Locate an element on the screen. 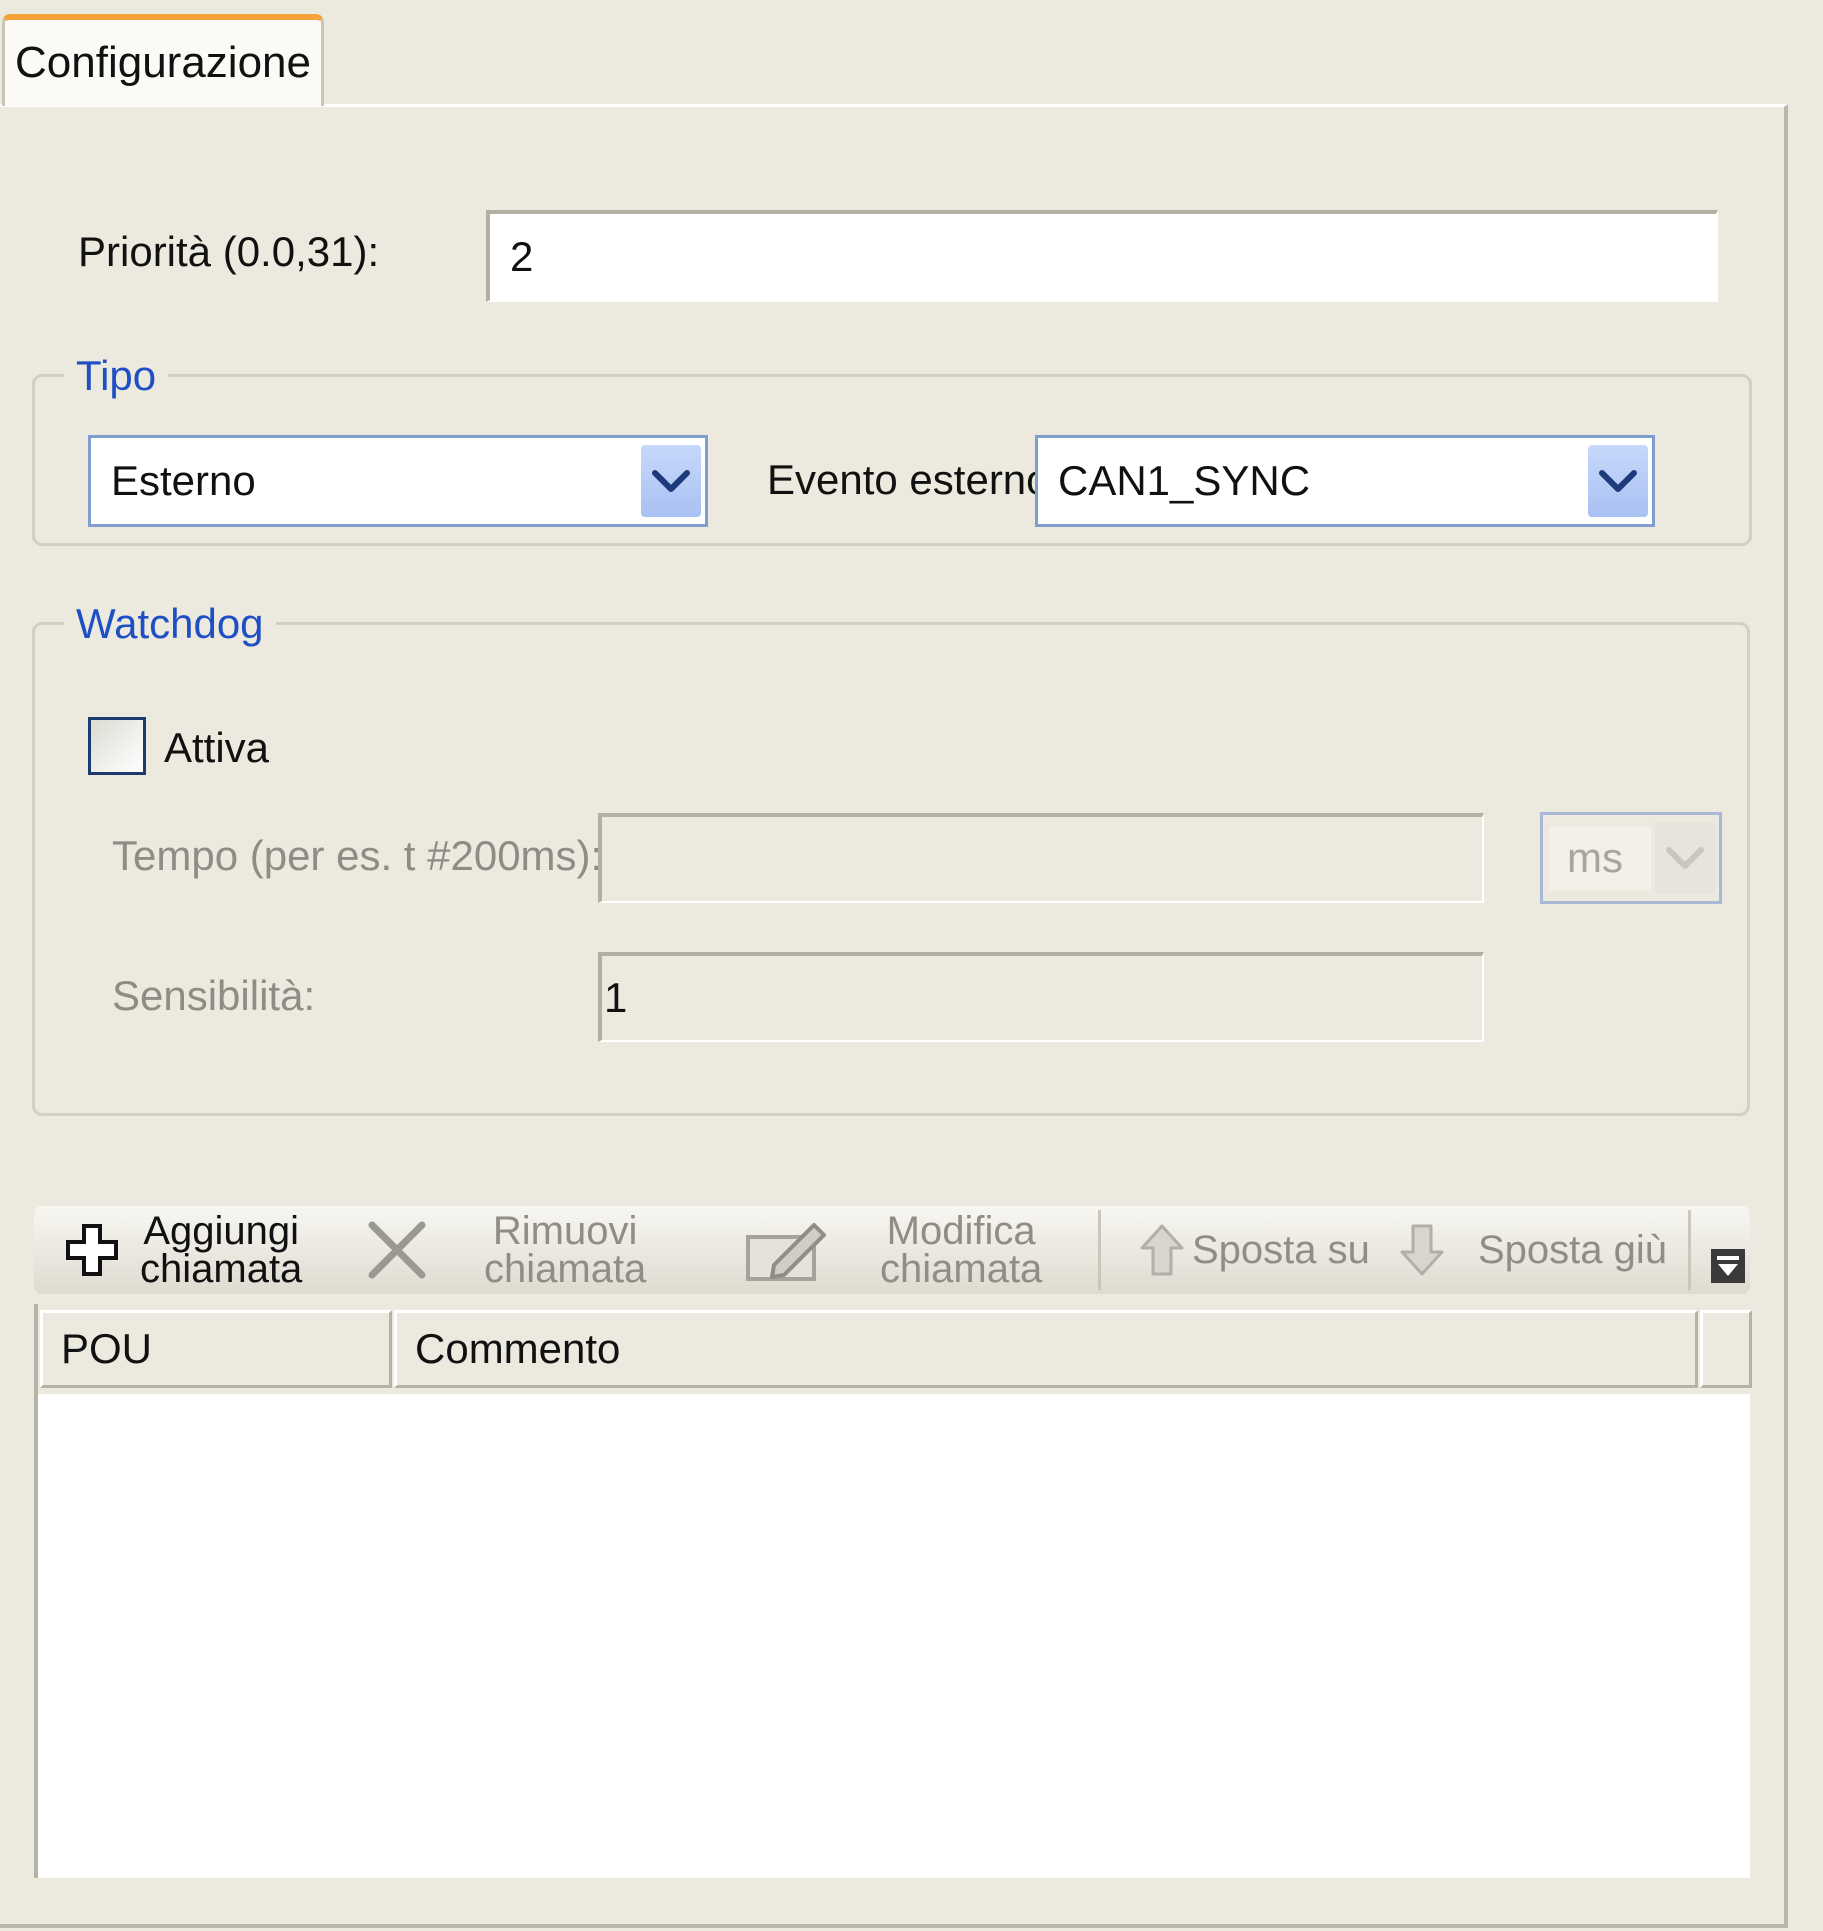  watchdog-sensitivity-input: 1 is located at coordinates (1041, 997).